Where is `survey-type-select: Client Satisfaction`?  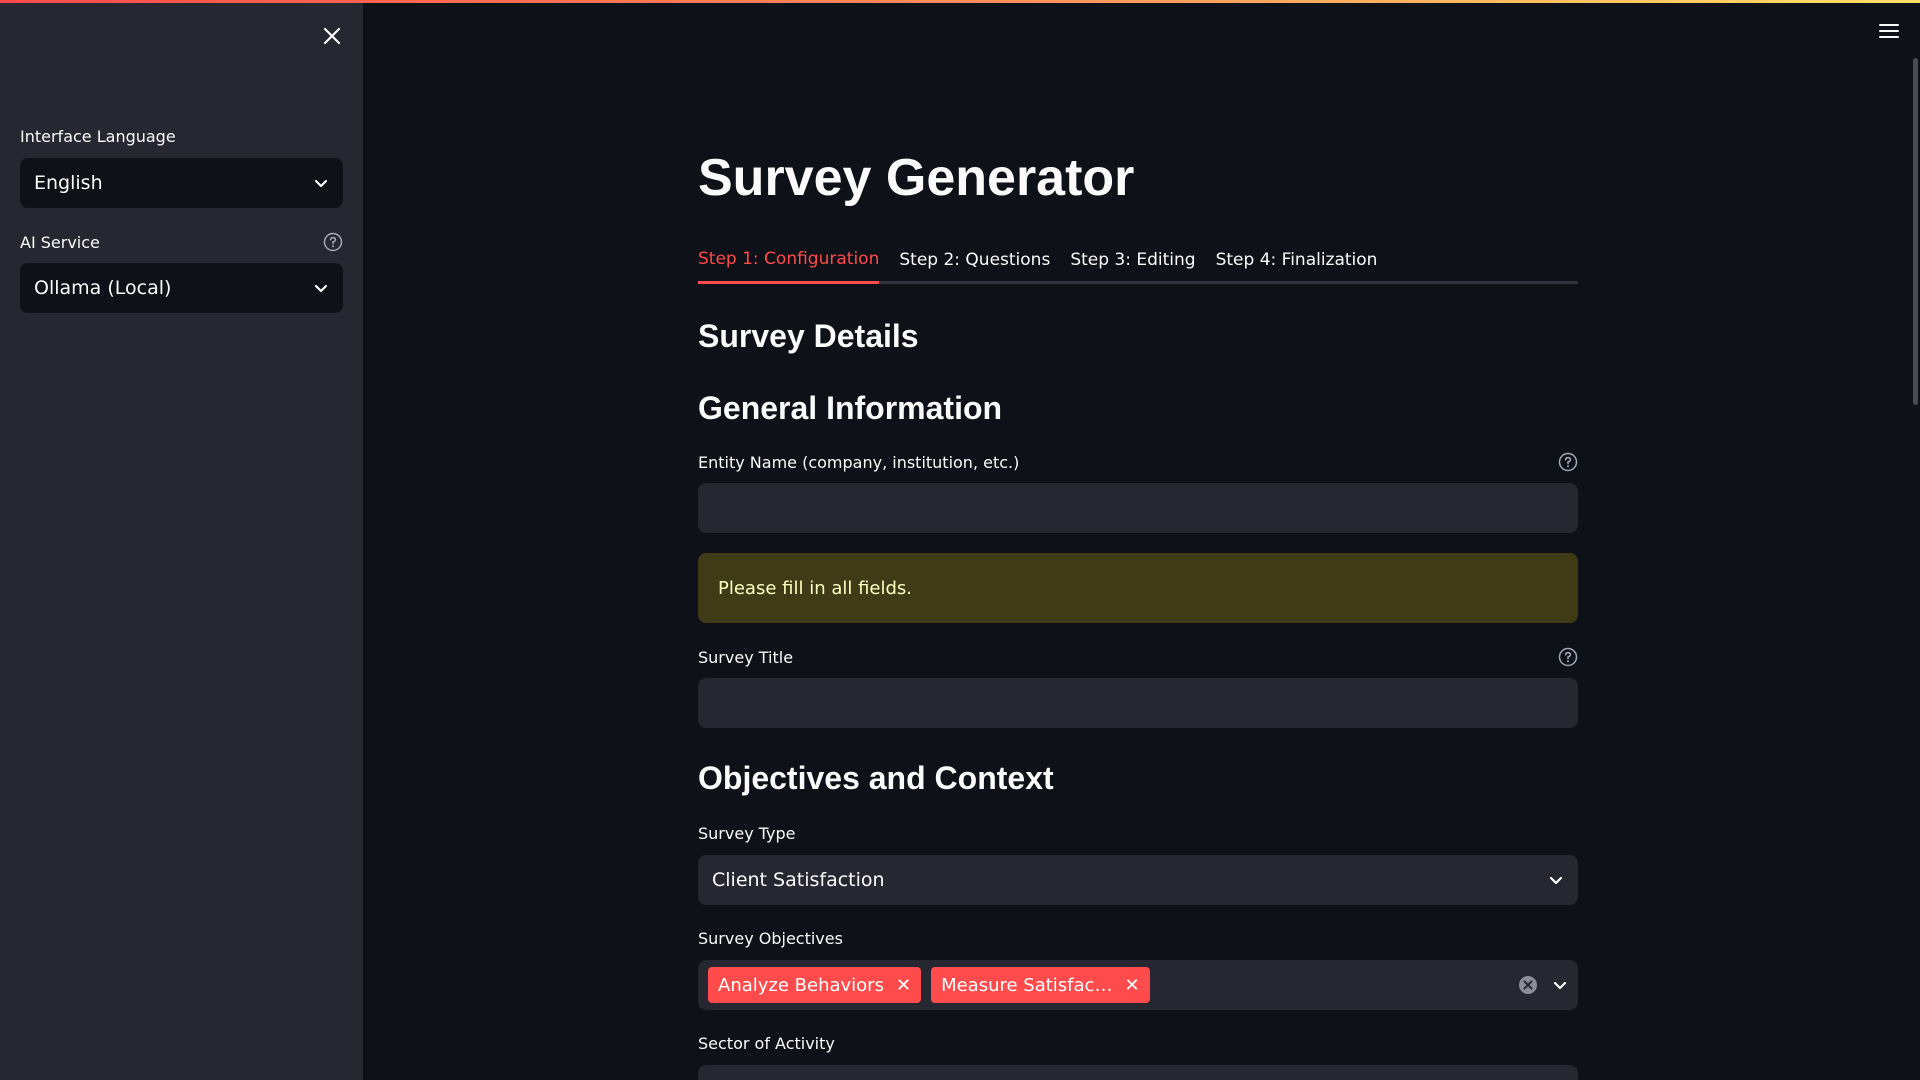
survey-type-select: Client Satisfaction is located at coordinates (1138, 880).